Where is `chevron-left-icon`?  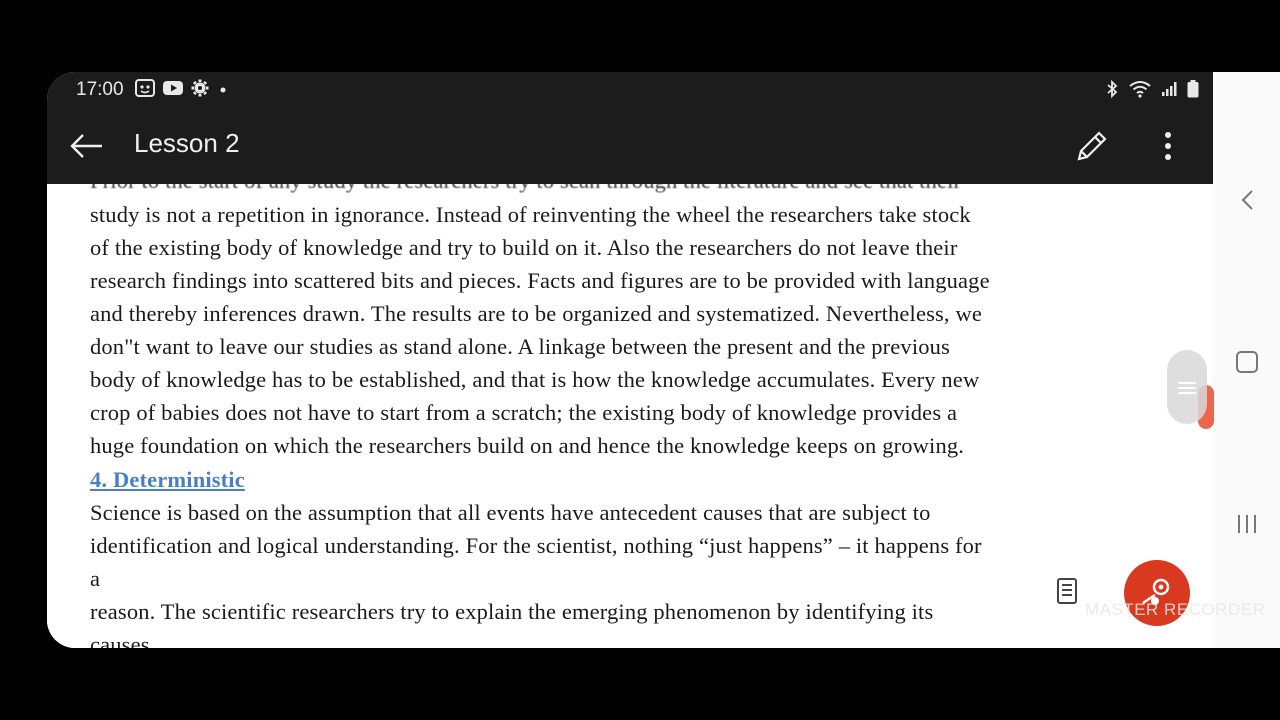 chevron-left-icon is located at coordinates (1247, 200).